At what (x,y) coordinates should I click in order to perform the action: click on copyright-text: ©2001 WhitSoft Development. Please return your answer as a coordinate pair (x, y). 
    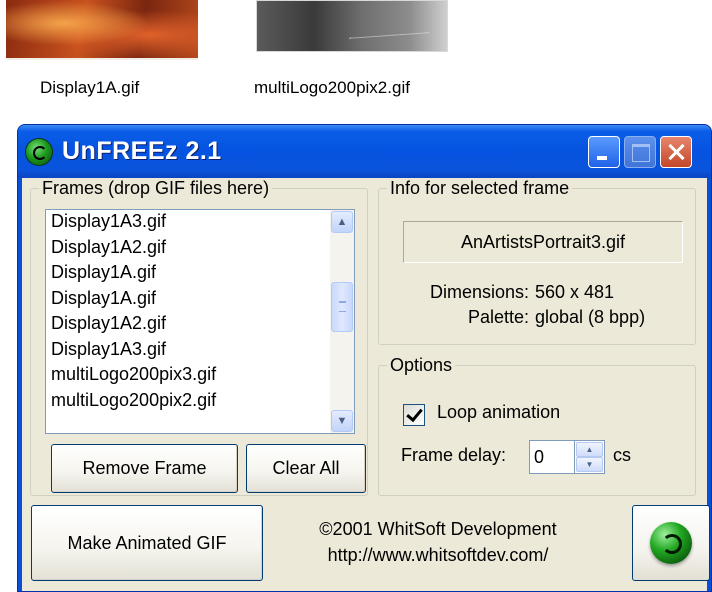
    Looking at the image, I should click on (438, 529).